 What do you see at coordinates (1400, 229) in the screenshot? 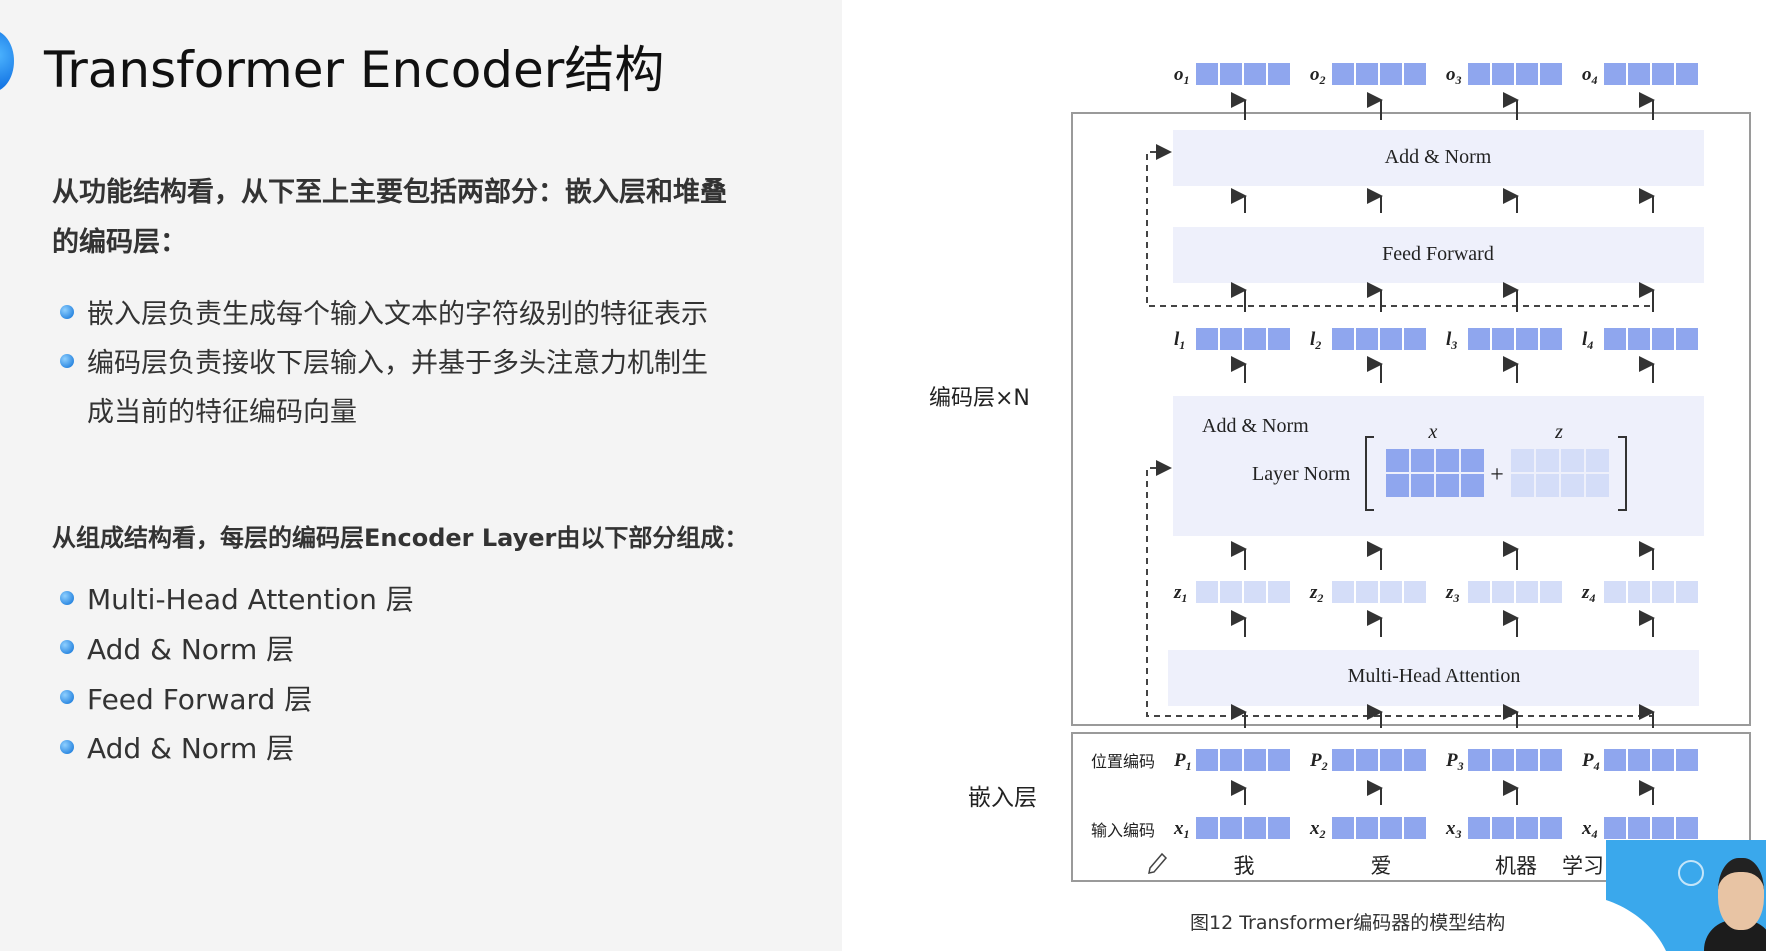
I see `residual-path-top` at bounding box center [1400, 229].